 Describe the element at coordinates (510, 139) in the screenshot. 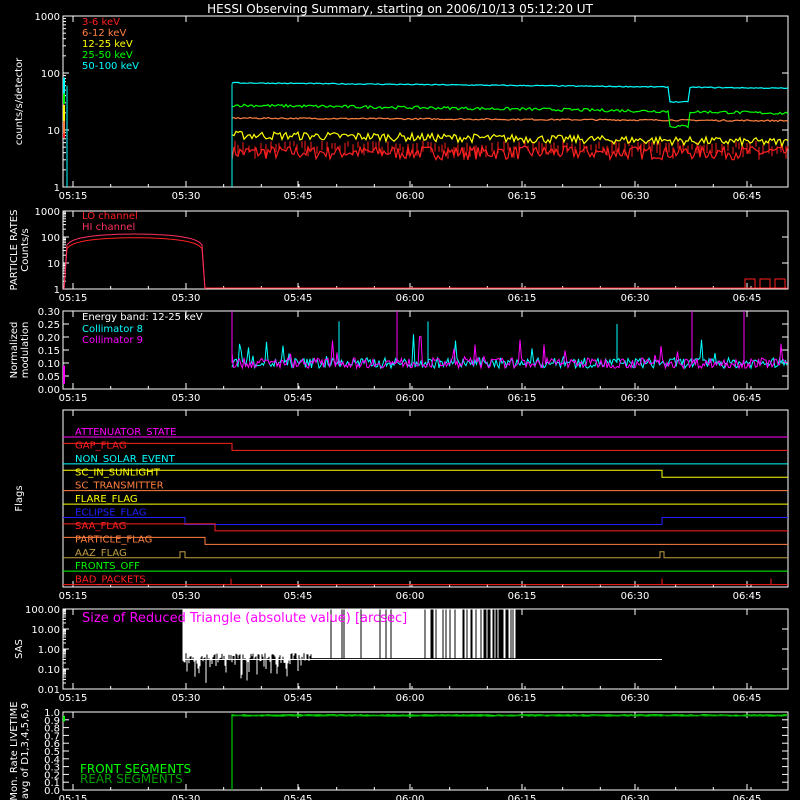

I see `series-line-yellow` at that location.